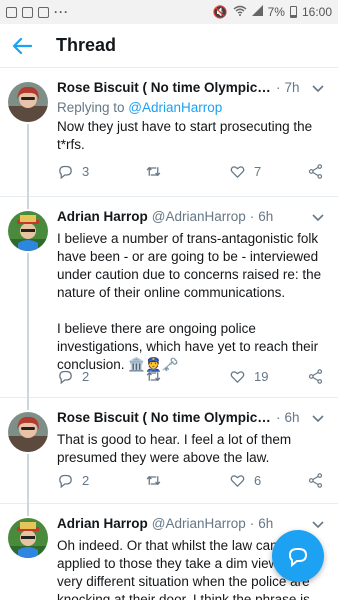  Describe the element at coordinates (316, 12) in the screenshot. I see `clock: 16:00` at that location.